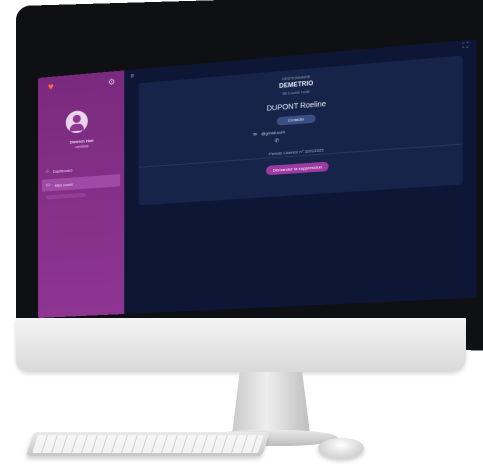  Describe the element at coordinates (62, 170) in the screenshot. I see `sidebar-item-label: Dashboard` at that location.